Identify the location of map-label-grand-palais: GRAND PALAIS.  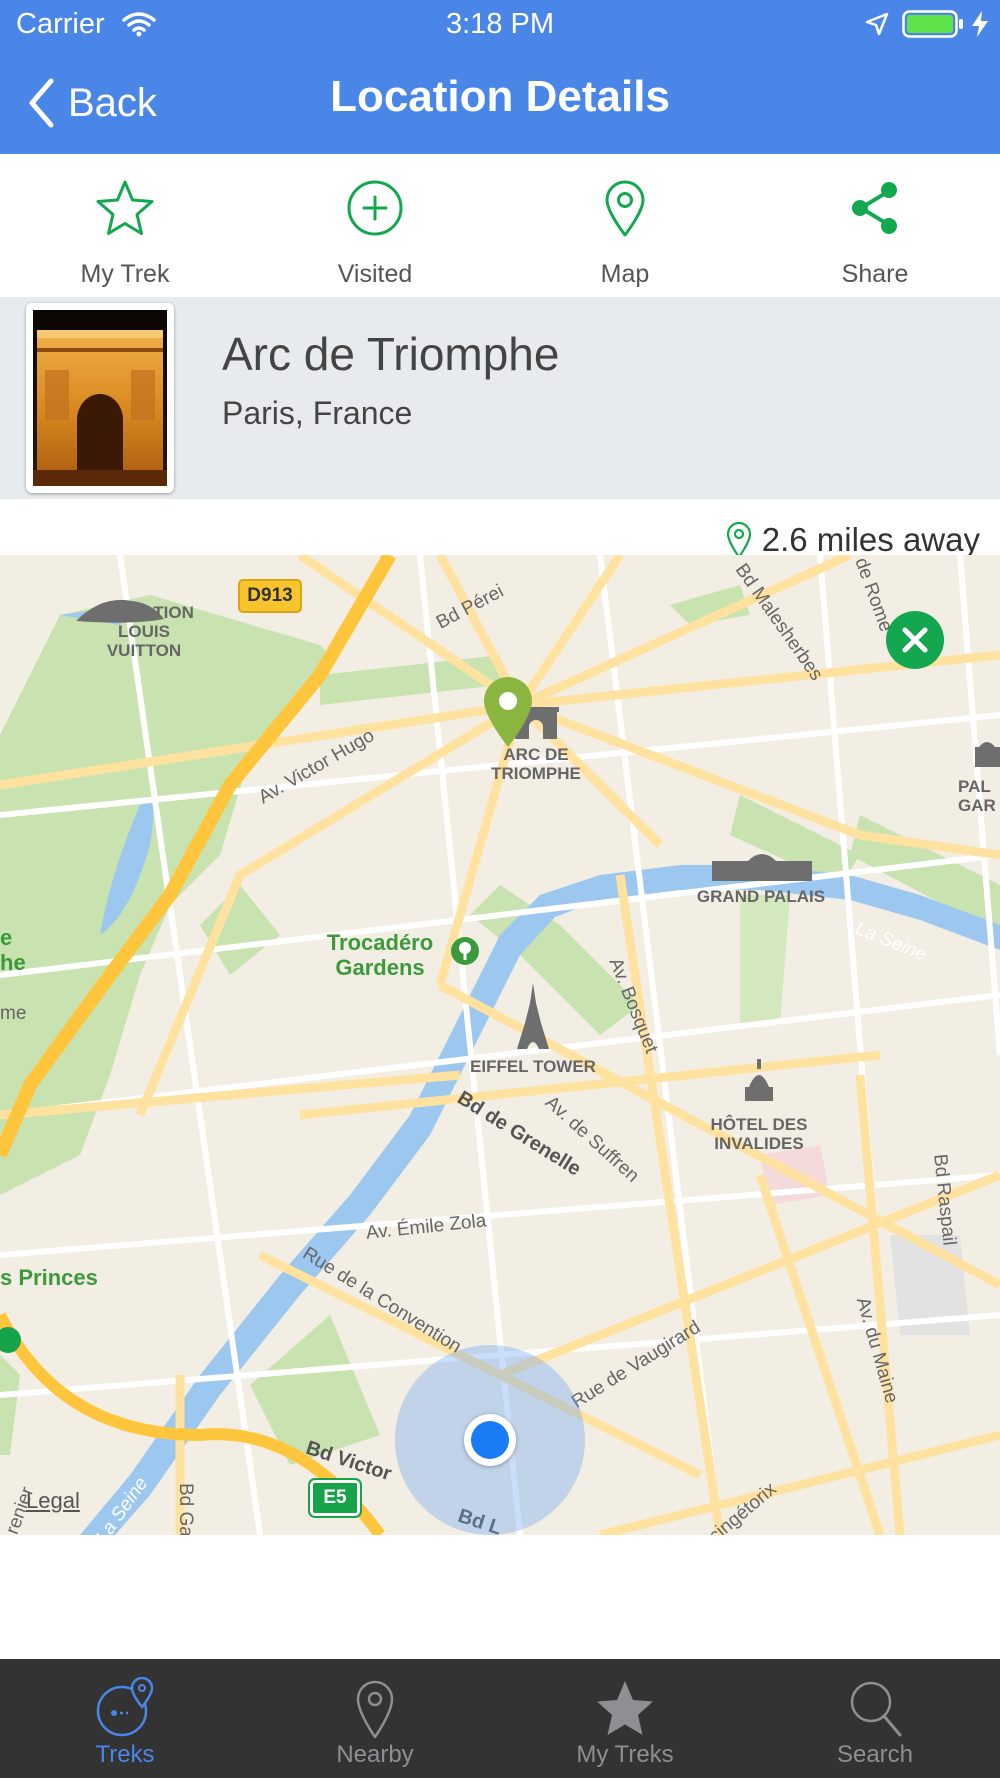
(761, 896).